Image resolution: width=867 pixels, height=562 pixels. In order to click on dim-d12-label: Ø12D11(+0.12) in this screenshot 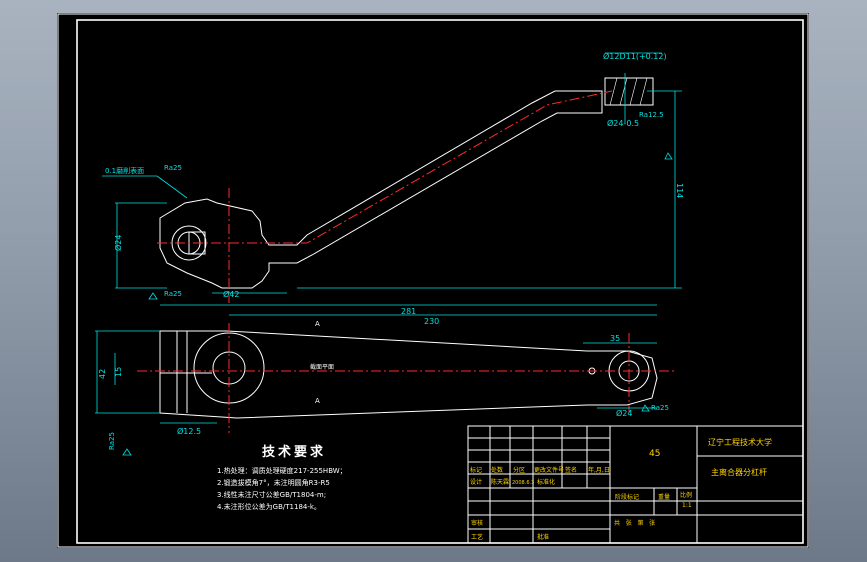, I will do `click(635, 56)`.